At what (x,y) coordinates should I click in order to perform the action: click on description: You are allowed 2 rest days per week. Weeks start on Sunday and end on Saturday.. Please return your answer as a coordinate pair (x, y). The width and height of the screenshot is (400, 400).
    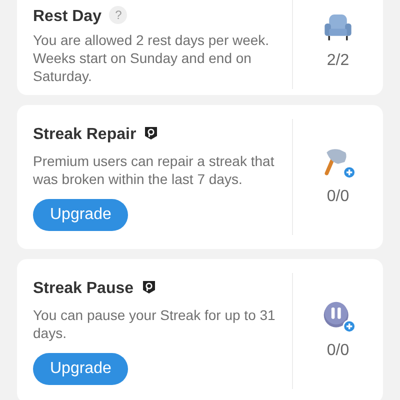
    Looking at the image, I should click on (151, 58).